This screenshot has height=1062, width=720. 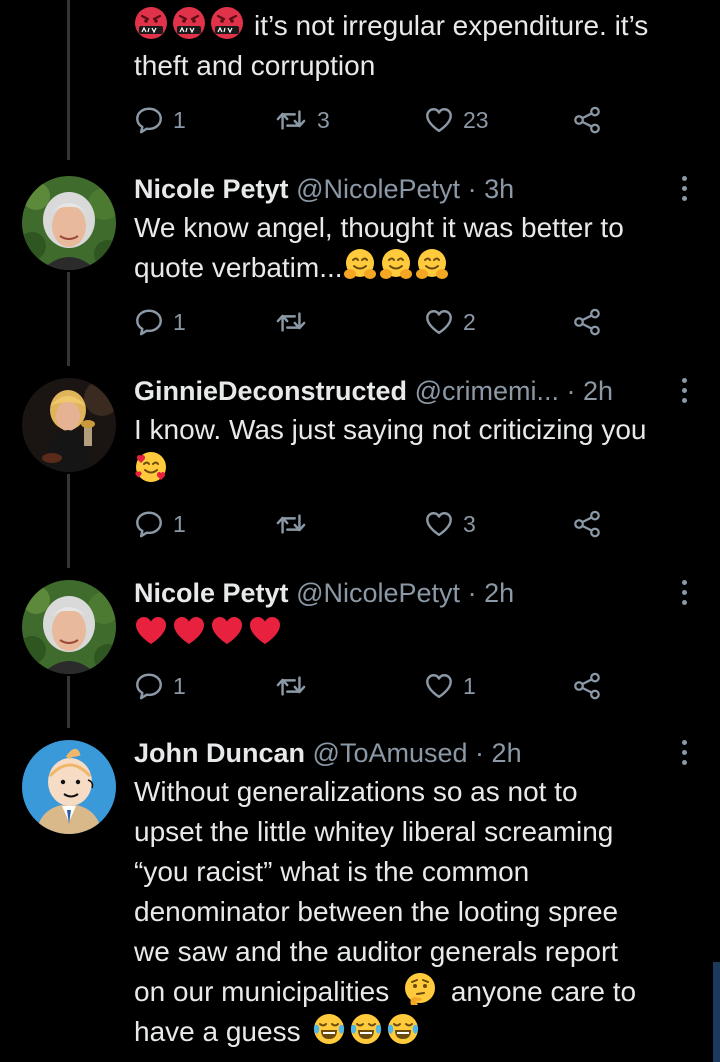 What do you see at coordinates (451, 25) in the screenshot?
I see `tweet-text-line: it’s not irregular expenditure. it’s` at bounding box center [451, 25].